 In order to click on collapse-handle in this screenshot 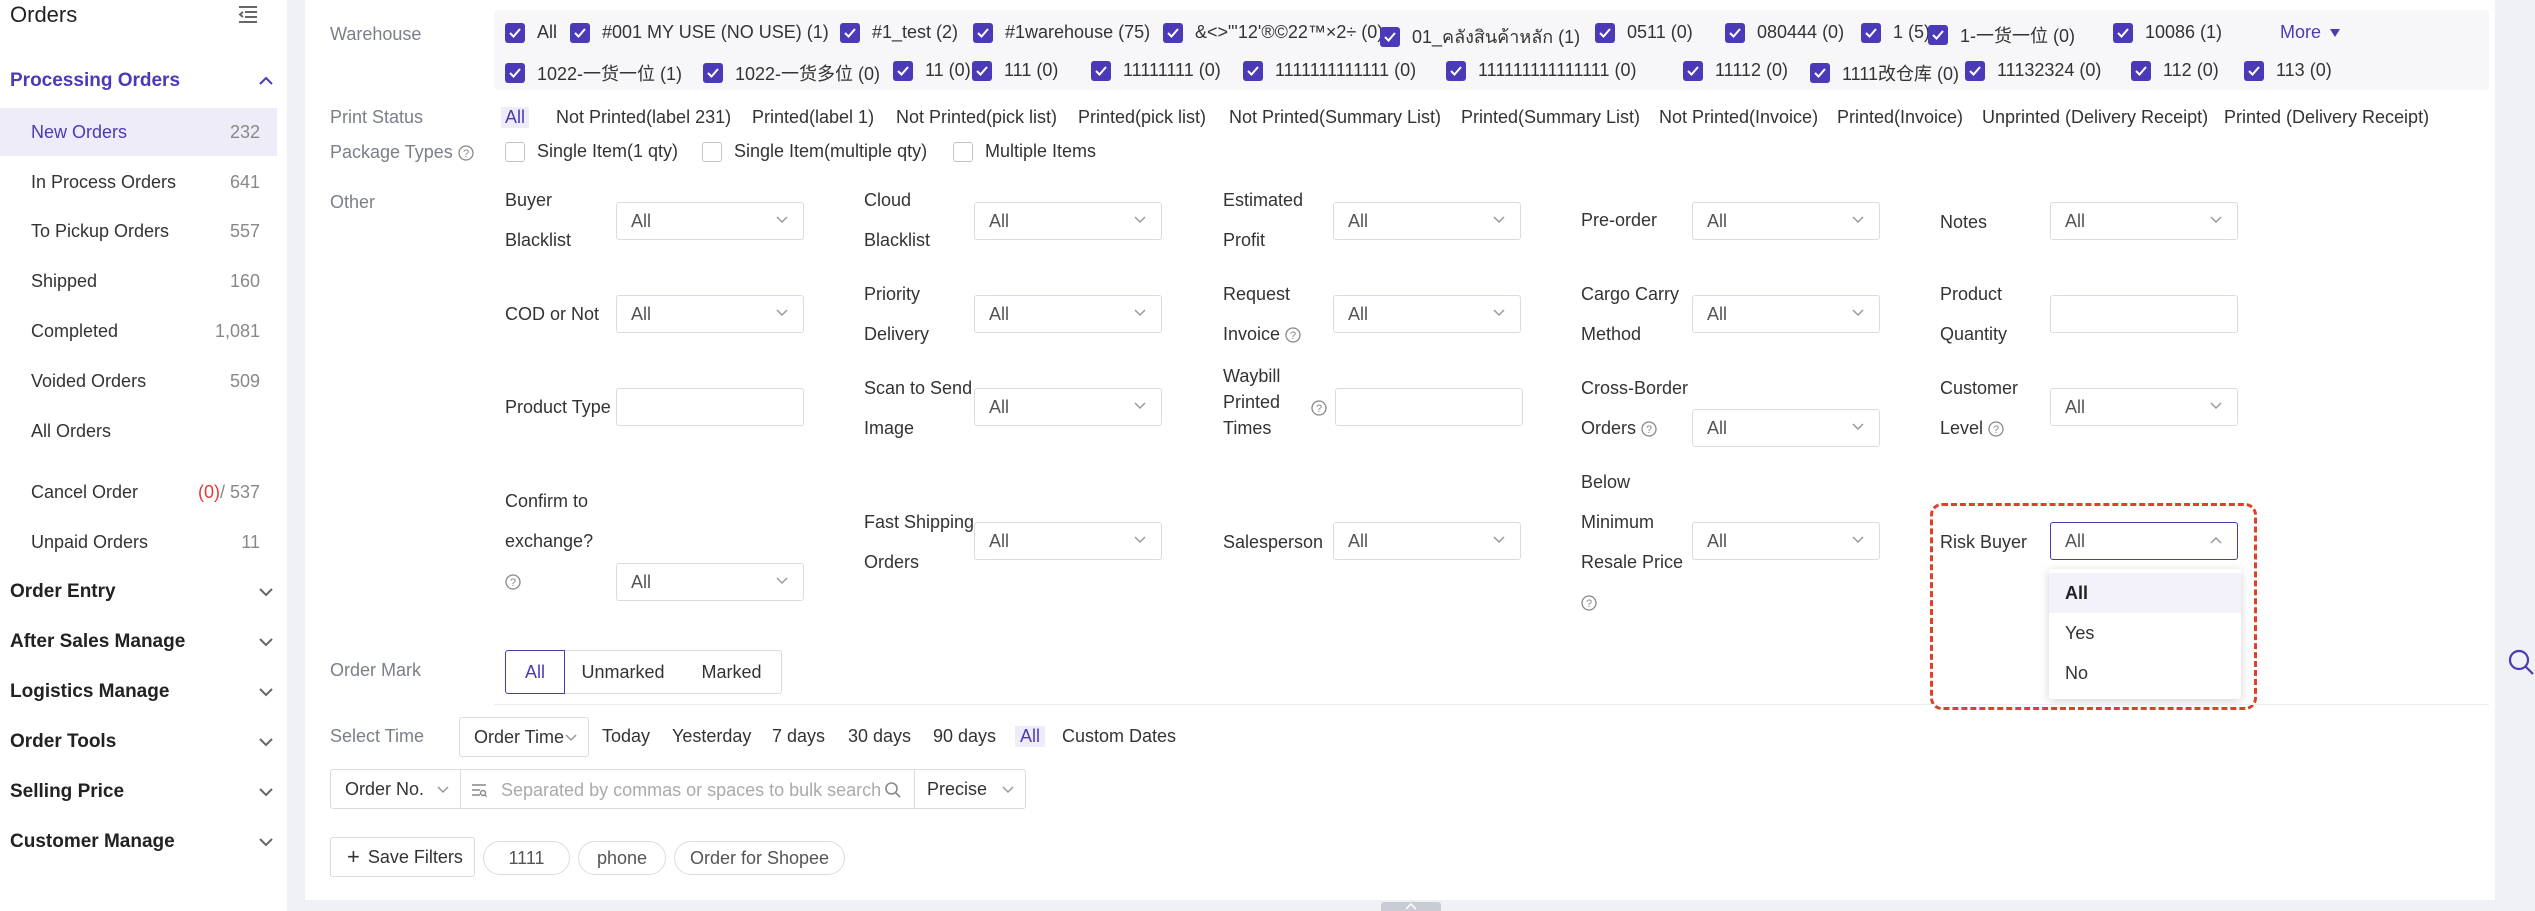, I will do `click(1411, 906)`.